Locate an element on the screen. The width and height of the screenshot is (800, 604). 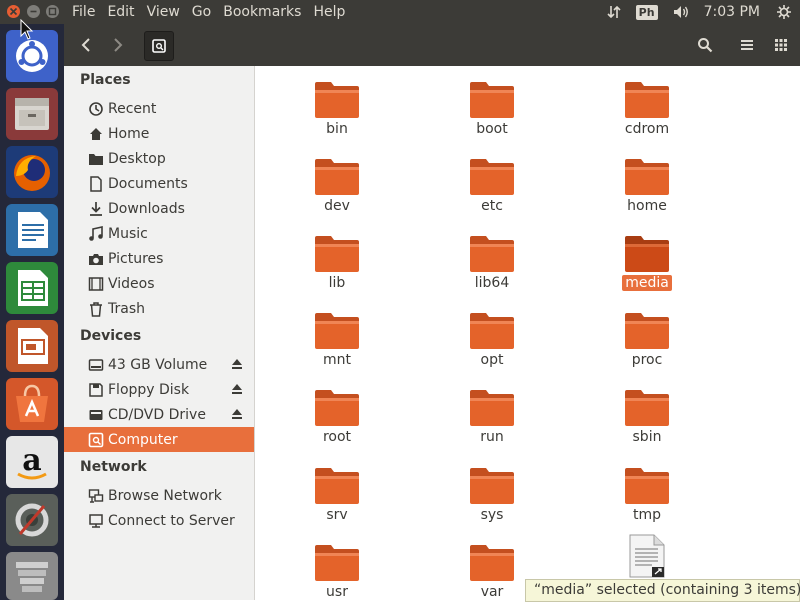
sidebar-item-downloads: Downloads is located at coordinates (159, 208).